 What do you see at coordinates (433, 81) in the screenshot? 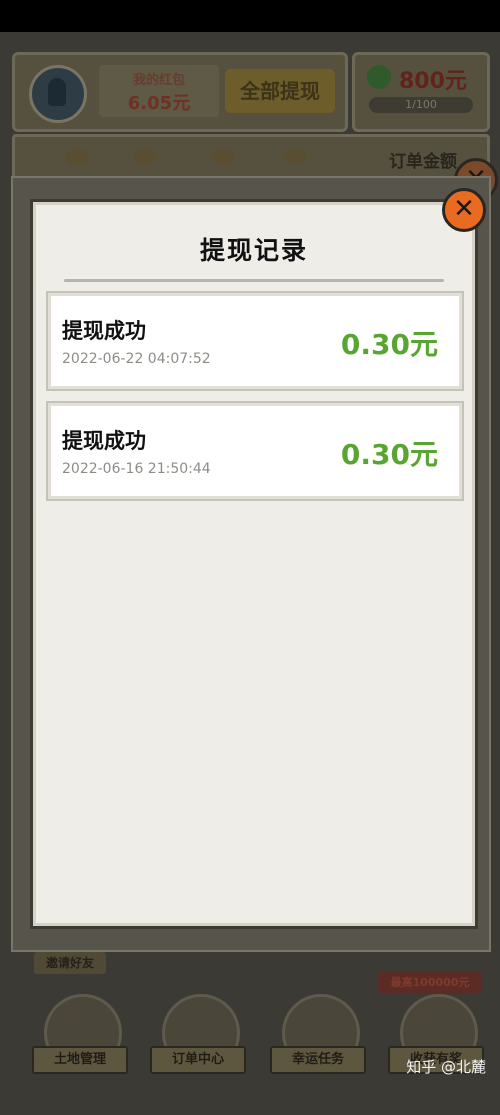
I see `cash-amount: 800元` at bounding box center [433, 81].